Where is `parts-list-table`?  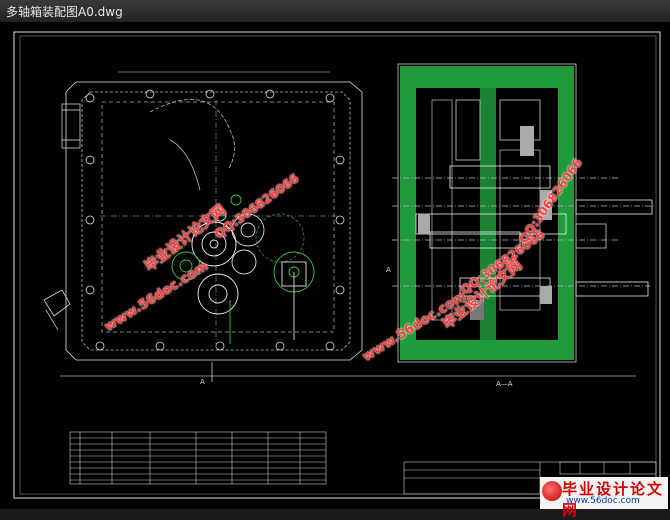
parts-list-table is located at coordinates (198, 458).